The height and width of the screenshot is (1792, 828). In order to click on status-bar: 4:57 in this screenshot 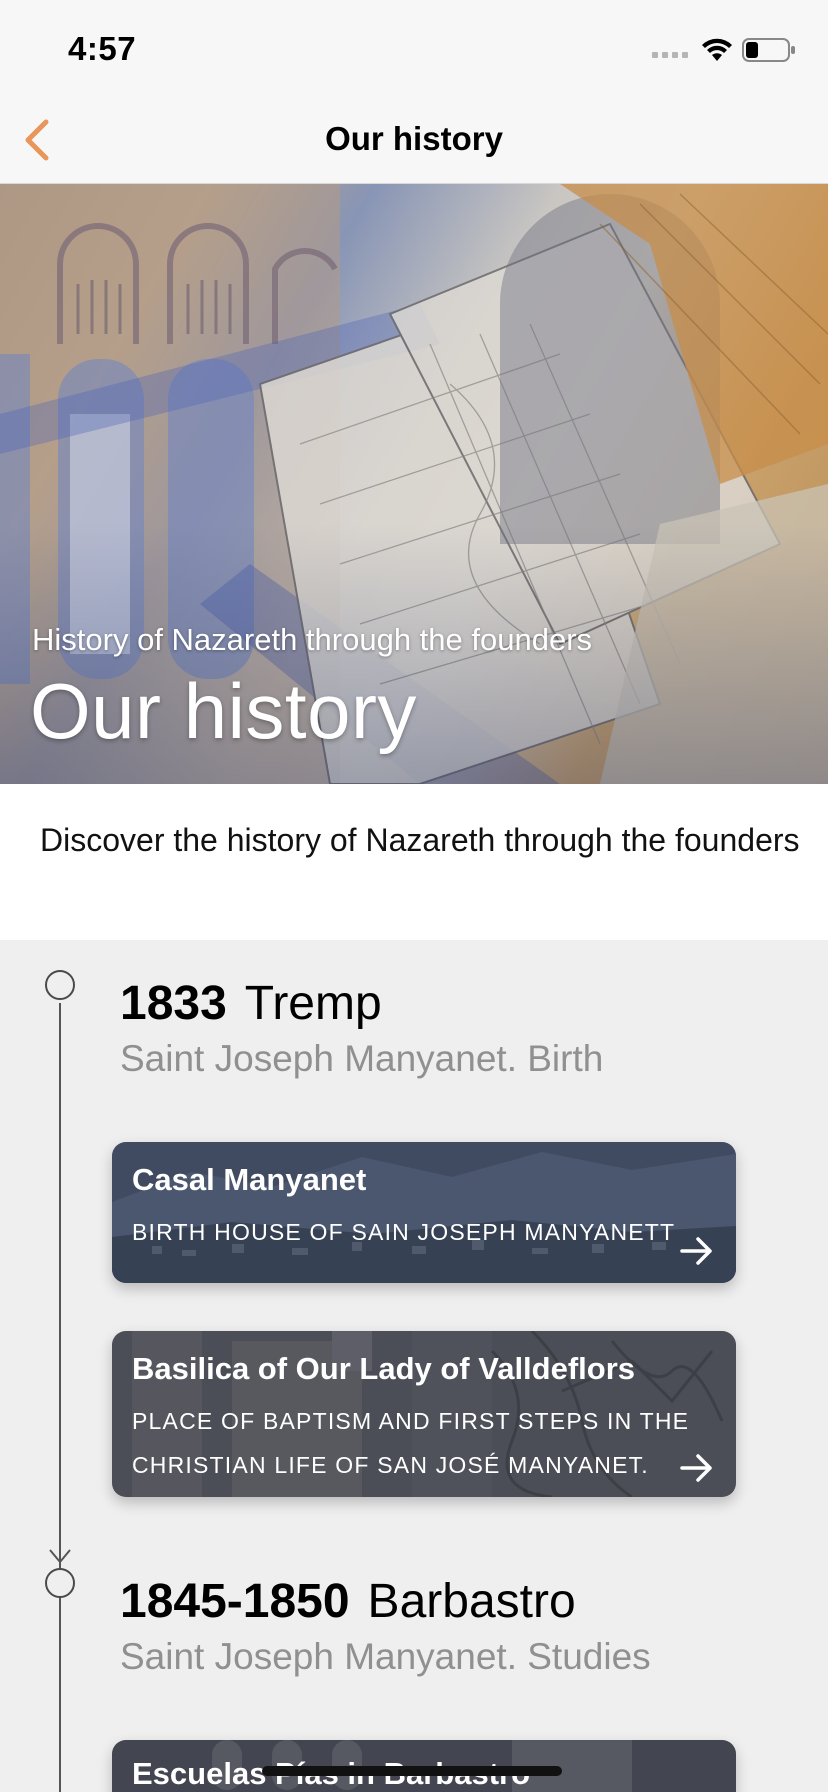, I will do `click(414, 47)`.